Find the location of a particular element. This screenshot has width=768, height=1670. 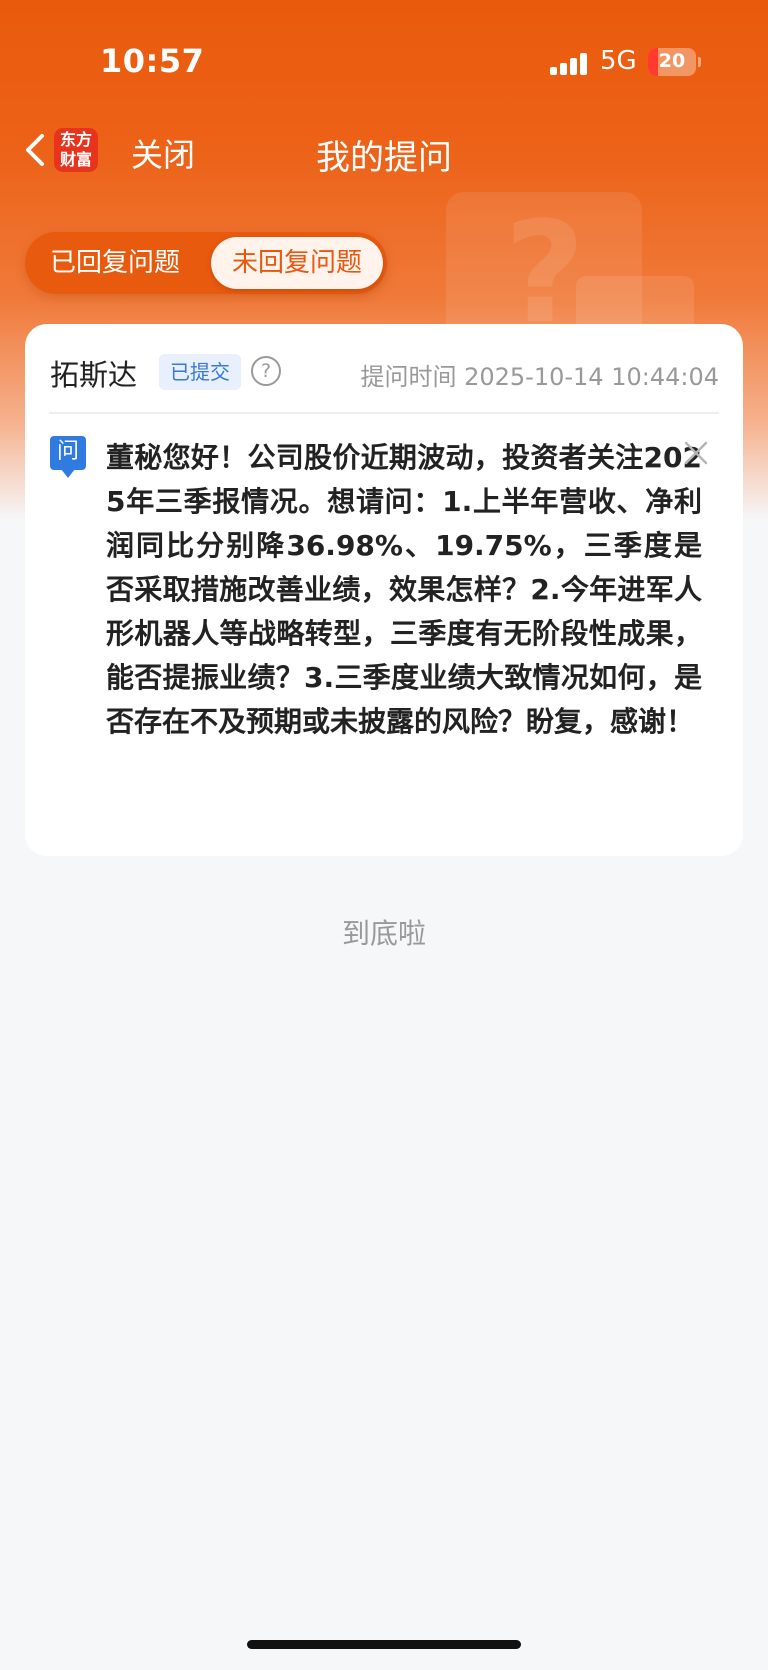

status-badge: 已提交 is located at coordinates (200, 372).